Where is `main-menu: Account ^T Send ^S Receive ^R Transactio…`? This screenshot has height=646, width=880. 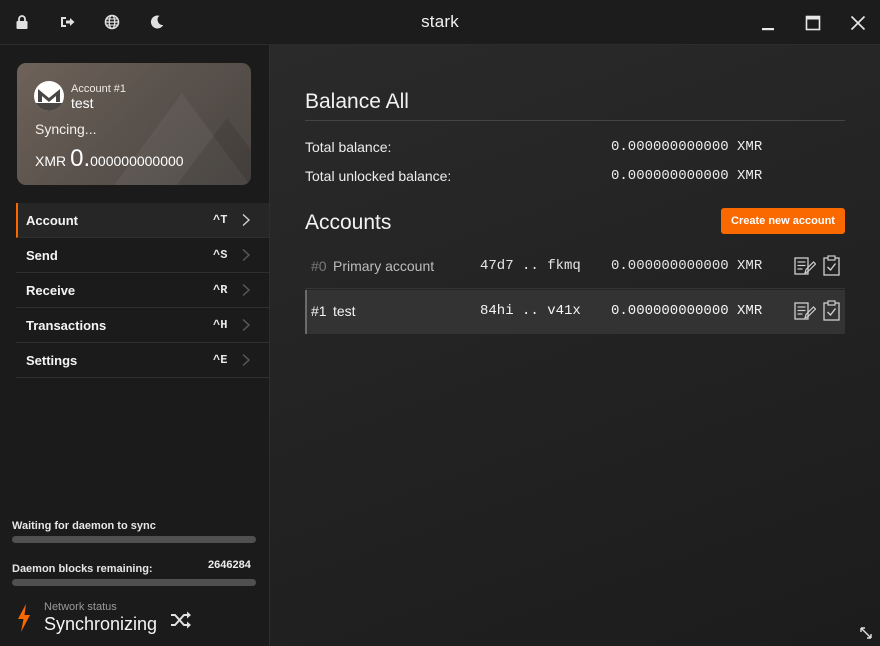 main-menu: Account ^T Send ^S Receive ^R Transactio… is located at coordinates (142, 290).